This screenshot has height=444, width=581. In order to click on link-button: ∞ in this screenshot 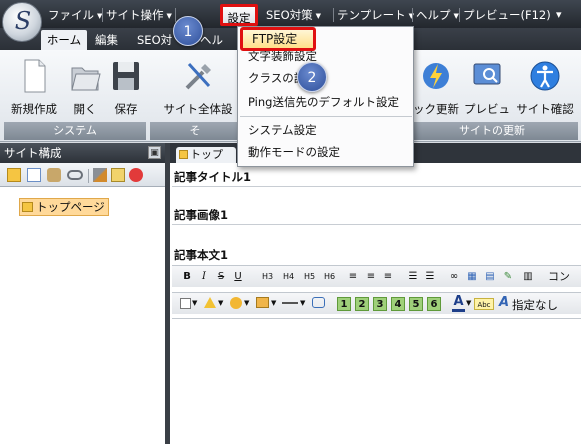, I will do `click(454, 277)`.